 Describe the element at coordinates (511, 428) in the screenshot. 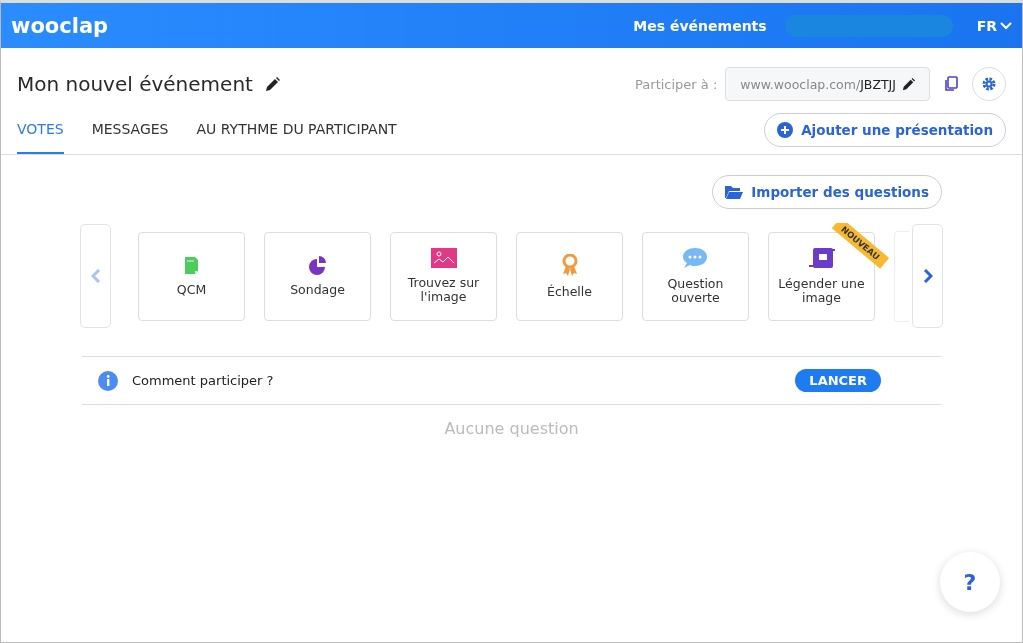

I see `empty-state-text: Aucune question` at that location.